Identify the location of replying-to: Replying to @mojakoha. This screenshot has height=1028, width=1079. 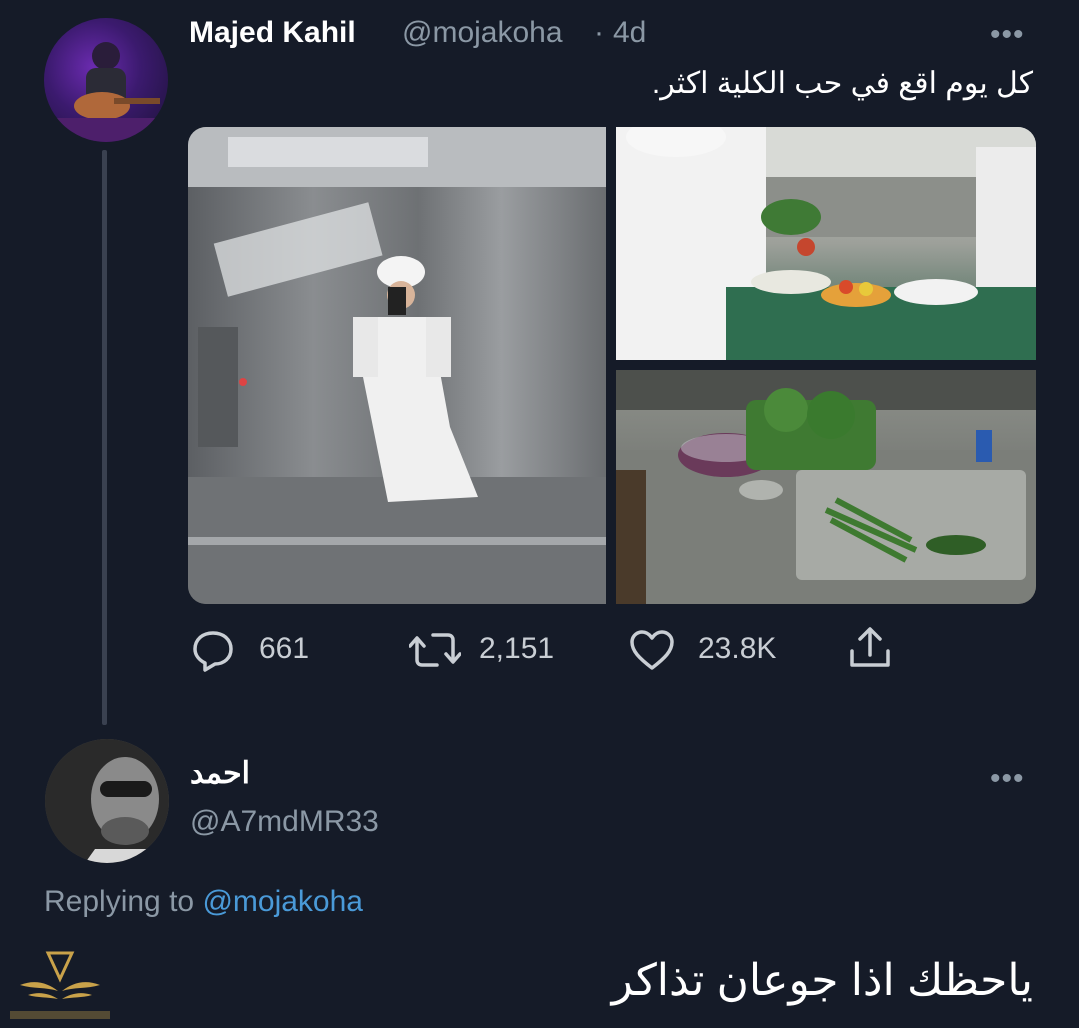
(203, 902).